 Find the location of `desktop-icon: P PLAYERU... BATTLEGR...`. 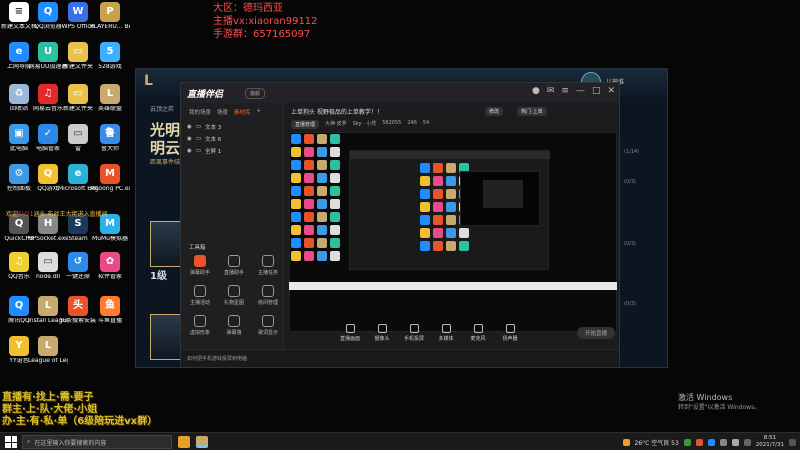

desktop-icon: P PLAYERU... BATTLEGR... is located at coordinates (110, 16).